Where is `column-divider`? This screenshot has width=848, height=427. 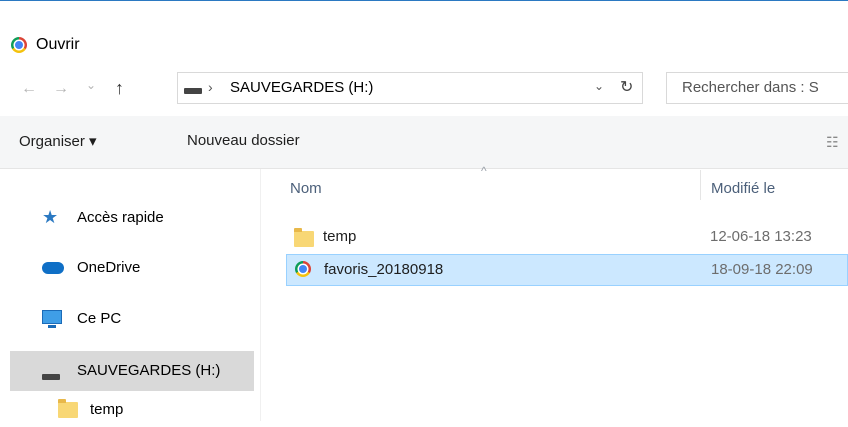 column-divider is located at coordinates (700, 185).